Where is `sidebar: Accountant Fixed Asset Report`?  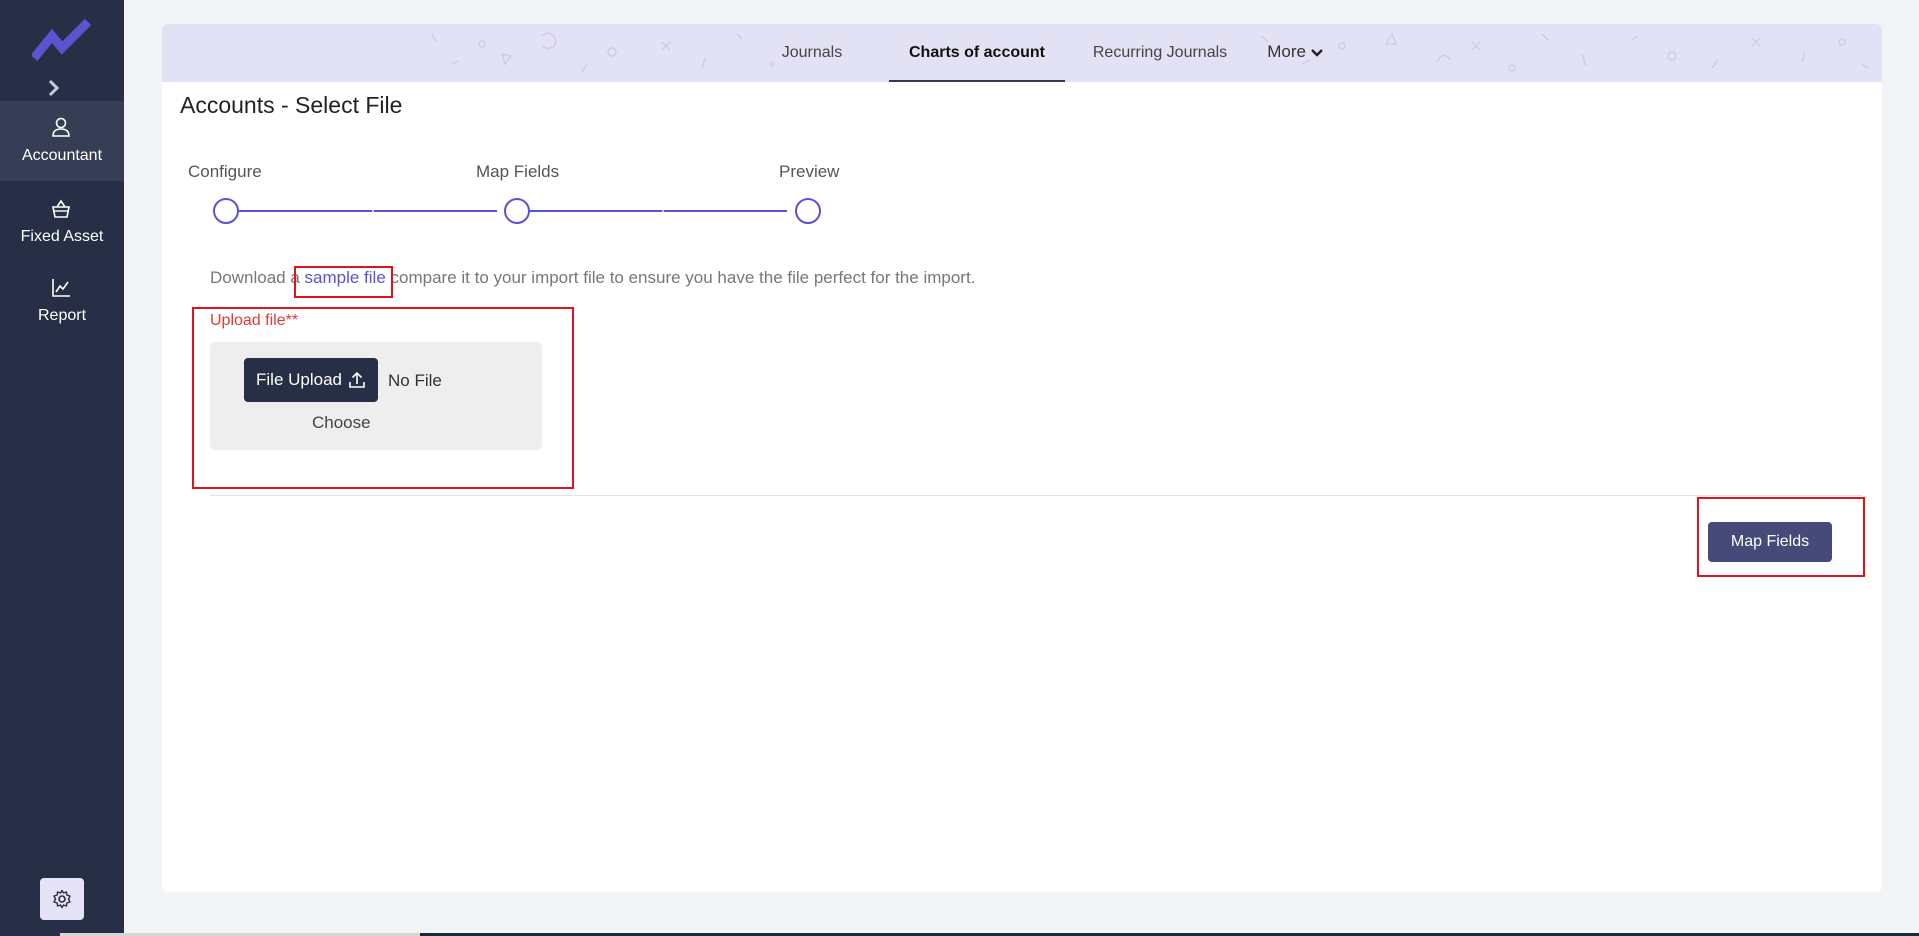 sidebar: Accountant Fixed Asset Report is located at coordinates (62, 468).